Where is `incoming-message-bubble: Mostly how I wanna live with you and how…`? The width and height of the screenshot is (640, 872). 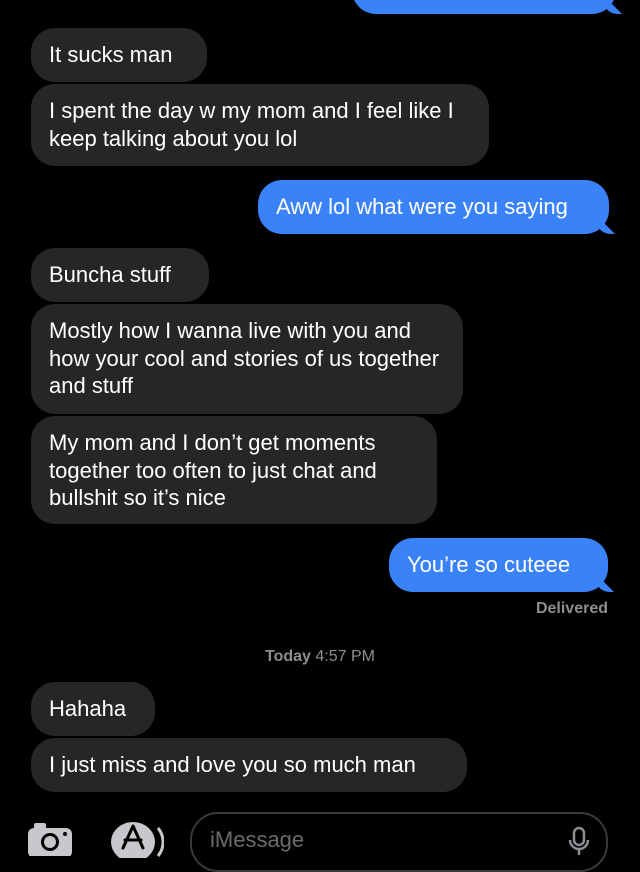 incoming-message-bubble: Mostly how I wanna live with you and how… is located at coordinates (247, 359).